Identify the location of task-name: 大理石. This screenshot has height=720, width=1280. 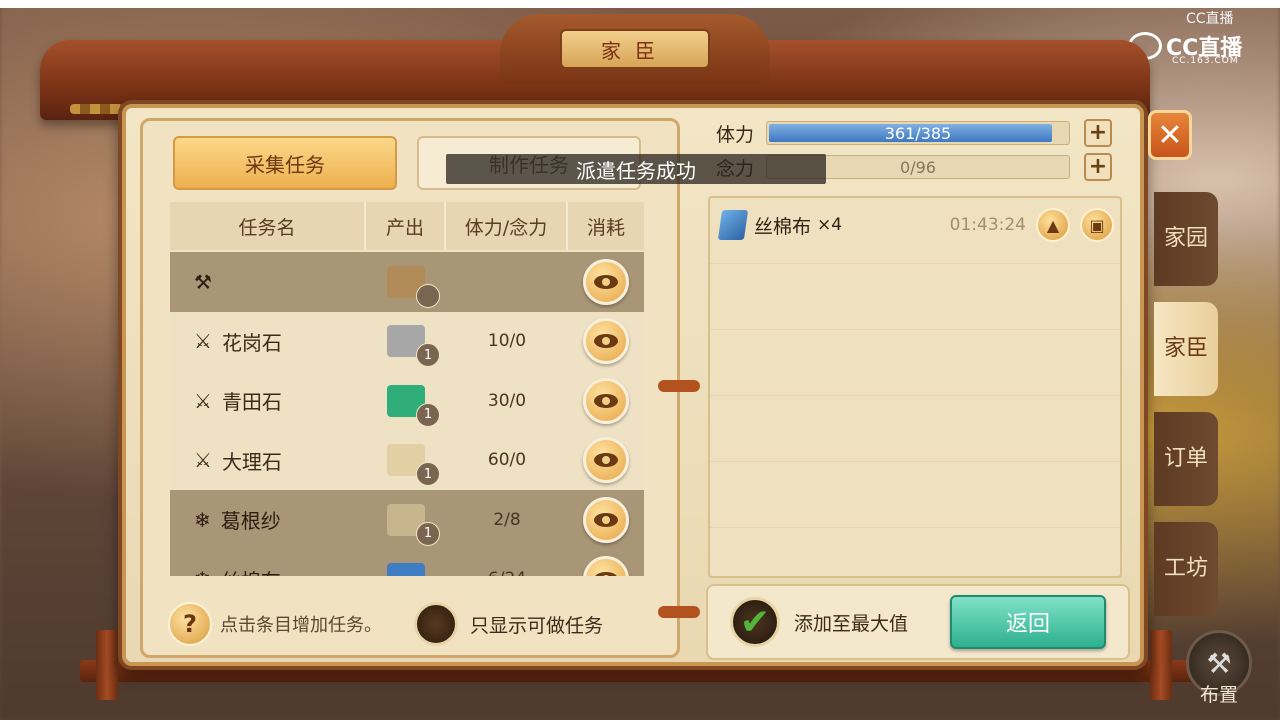
(251, 461).